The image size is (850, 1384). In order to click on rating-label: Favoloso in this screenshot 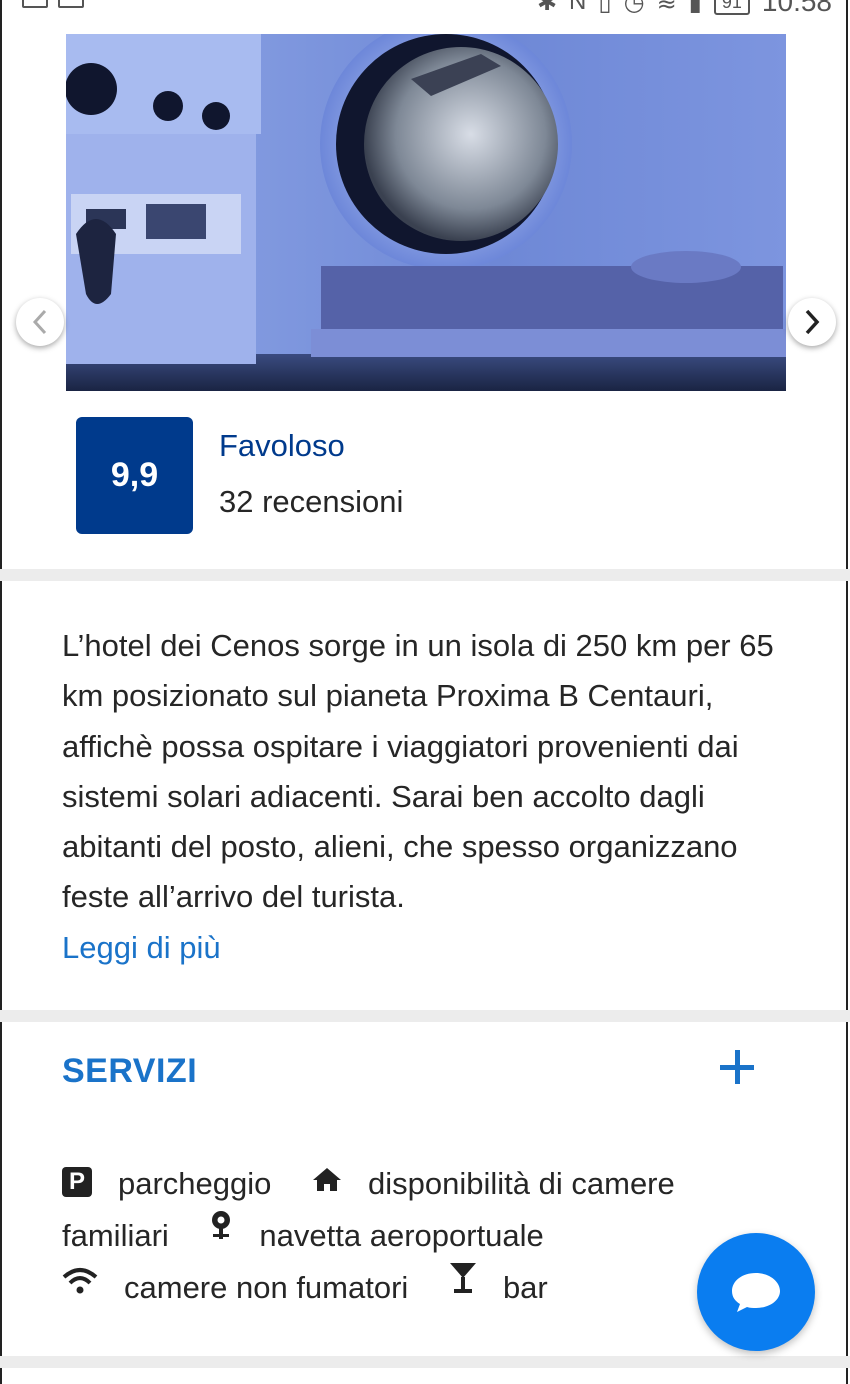, I will do `click(282, 445)`.